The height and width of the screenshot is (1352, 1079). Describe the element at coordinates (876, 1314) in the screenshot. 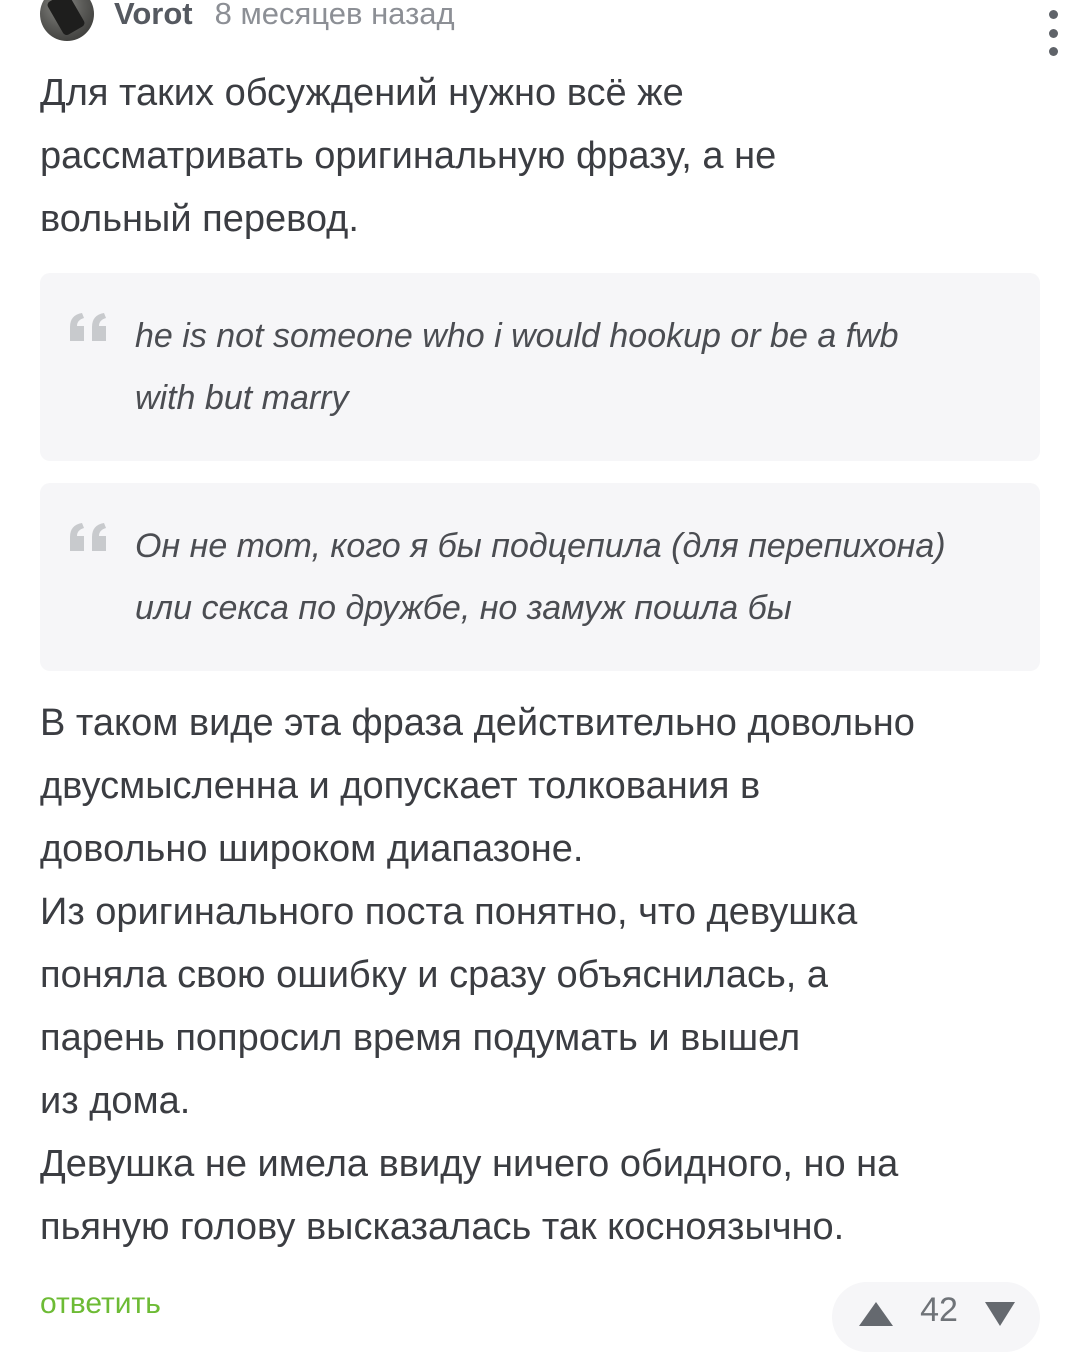

I see `triangle-up-icon` at that location.